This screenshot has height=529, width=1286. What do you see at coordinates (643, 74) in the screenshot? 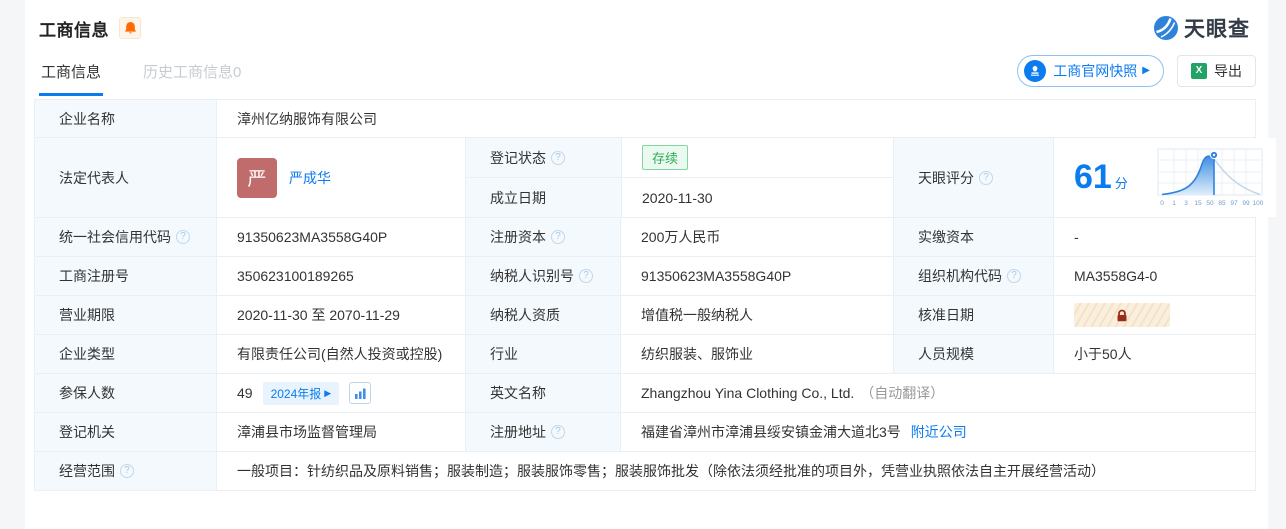
I see `tabs-row: 工商信息 历史工商信息0 工商官网快照 ▶ X 导出` at bounding box center [643, 74].